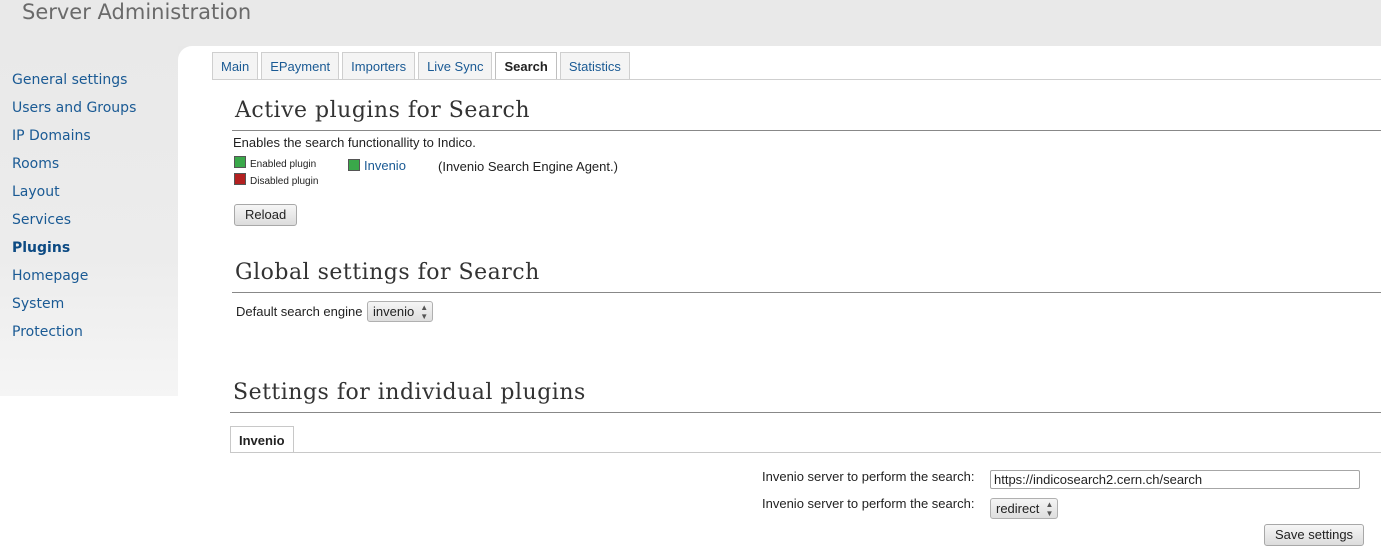 The image size is (1381, 560). I want to click on sidebar-item-system: System, so click(38, 304).